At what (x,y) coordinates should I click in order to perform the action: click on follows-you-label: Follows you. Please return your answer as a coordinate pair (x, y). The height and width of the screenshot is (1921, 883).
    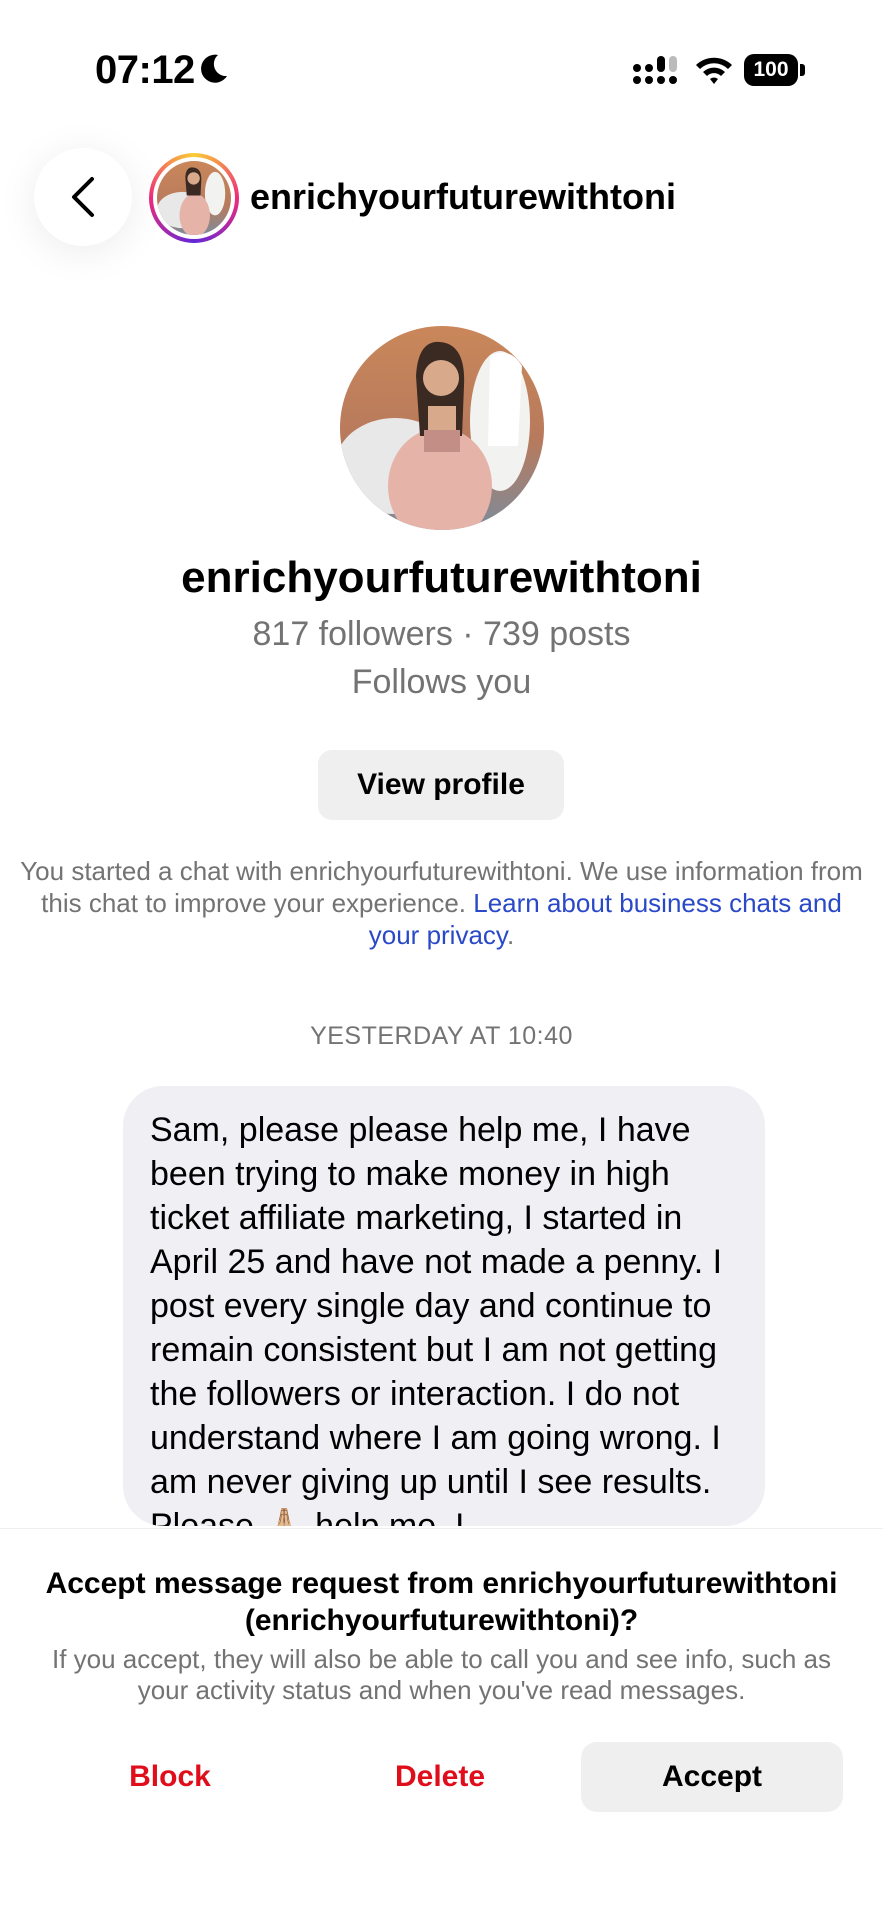
    Looking at the image, I should click on (441, 682).